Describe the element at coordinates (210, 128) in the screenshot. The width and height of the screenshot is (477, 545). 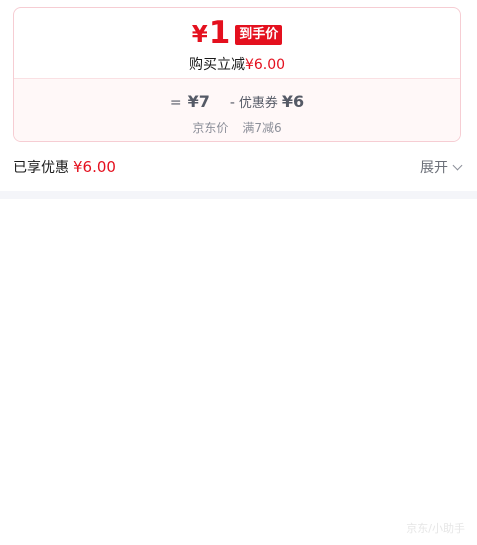
I see `original-price-caption: 京东价` at that location.